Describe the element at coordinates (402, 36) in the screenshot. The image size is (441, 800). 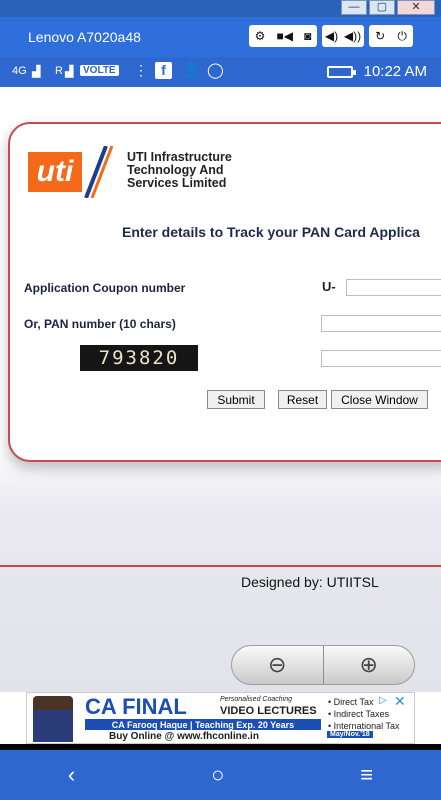
I see `power-icon: ⏻` at that location.